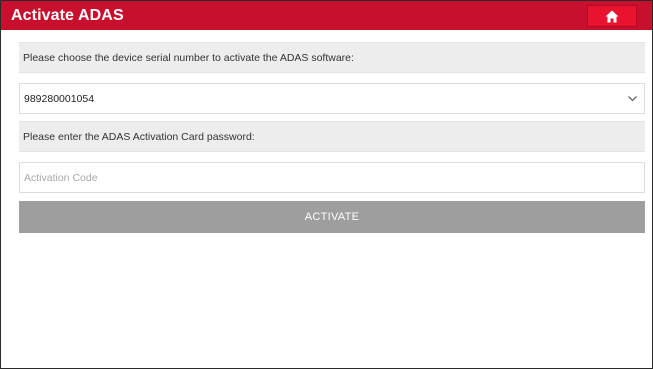 The width and height of the screenshot is (653, 369). I want to click on chevron-down-icon, so click(632, 99).